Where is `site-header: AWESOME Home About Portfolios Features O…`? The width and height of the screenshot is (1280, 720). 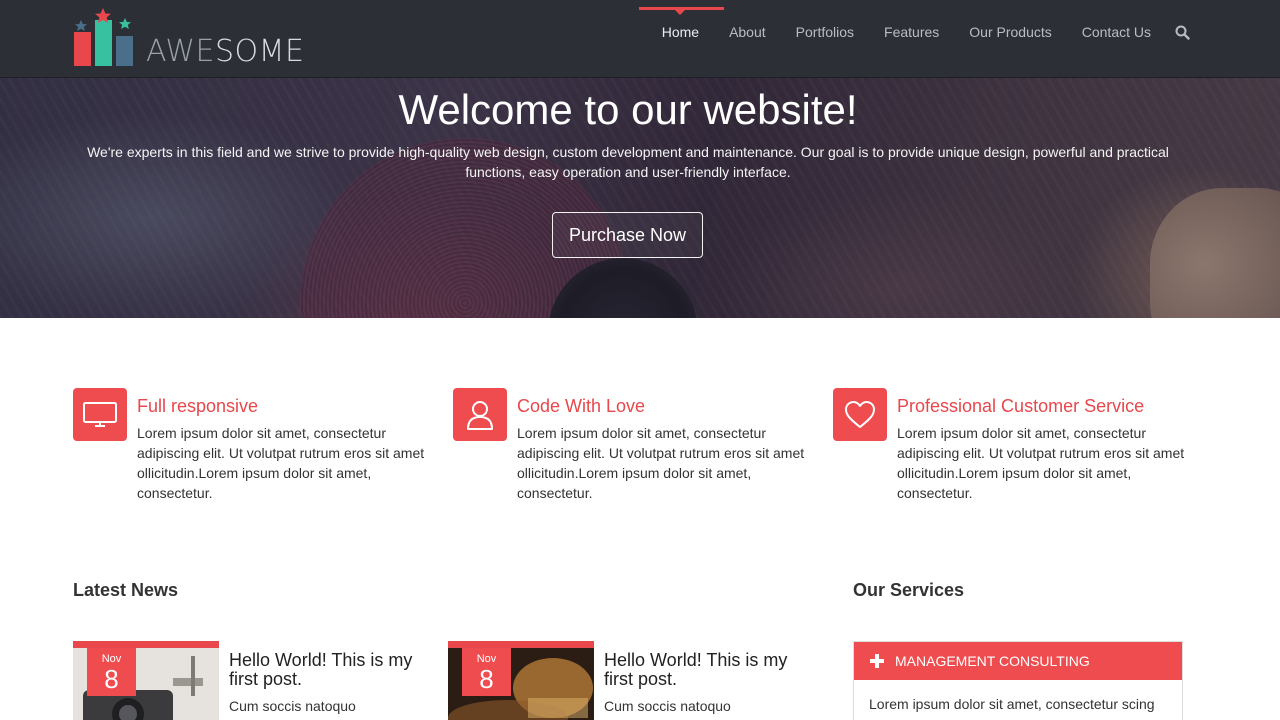
site-header: AWESOME Home About Portfolios Features O… is located at coordinates (640, 39).